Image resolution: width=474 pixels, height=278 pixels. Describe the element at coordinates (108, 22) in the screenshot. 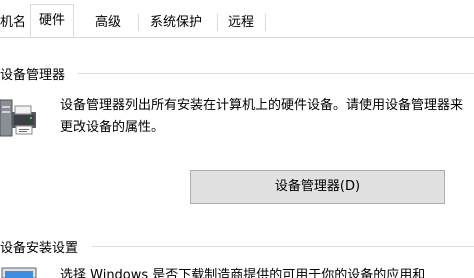

I see `tab-advanced: 高级` at that location.